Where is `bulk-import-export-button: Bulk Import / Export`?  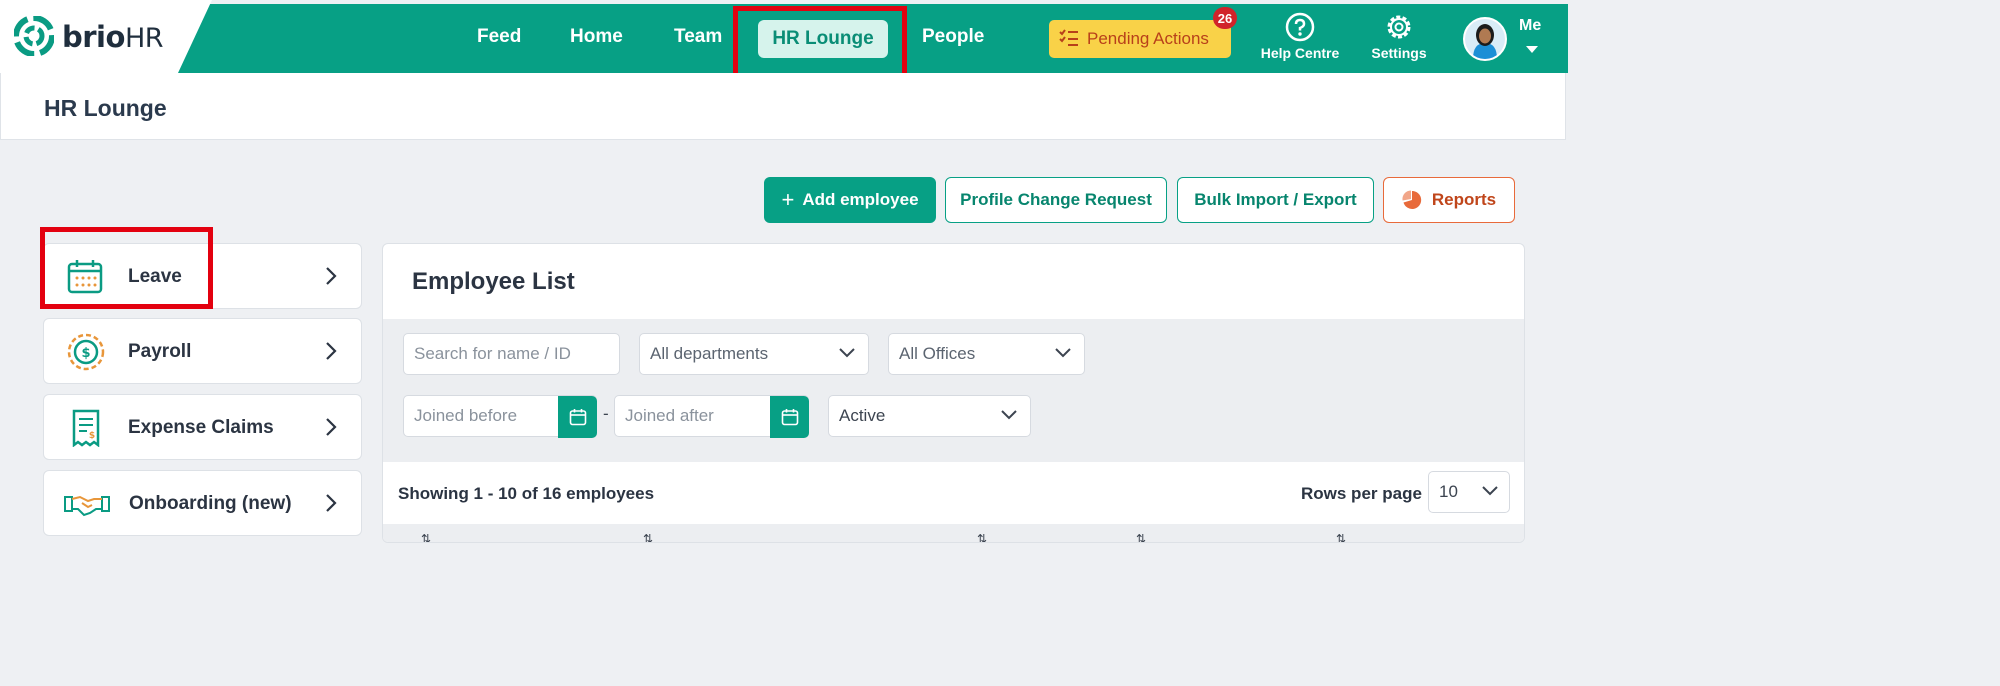 bulk-import-export-button: Bulk Import / Export is located at coordinates (1275, 200).